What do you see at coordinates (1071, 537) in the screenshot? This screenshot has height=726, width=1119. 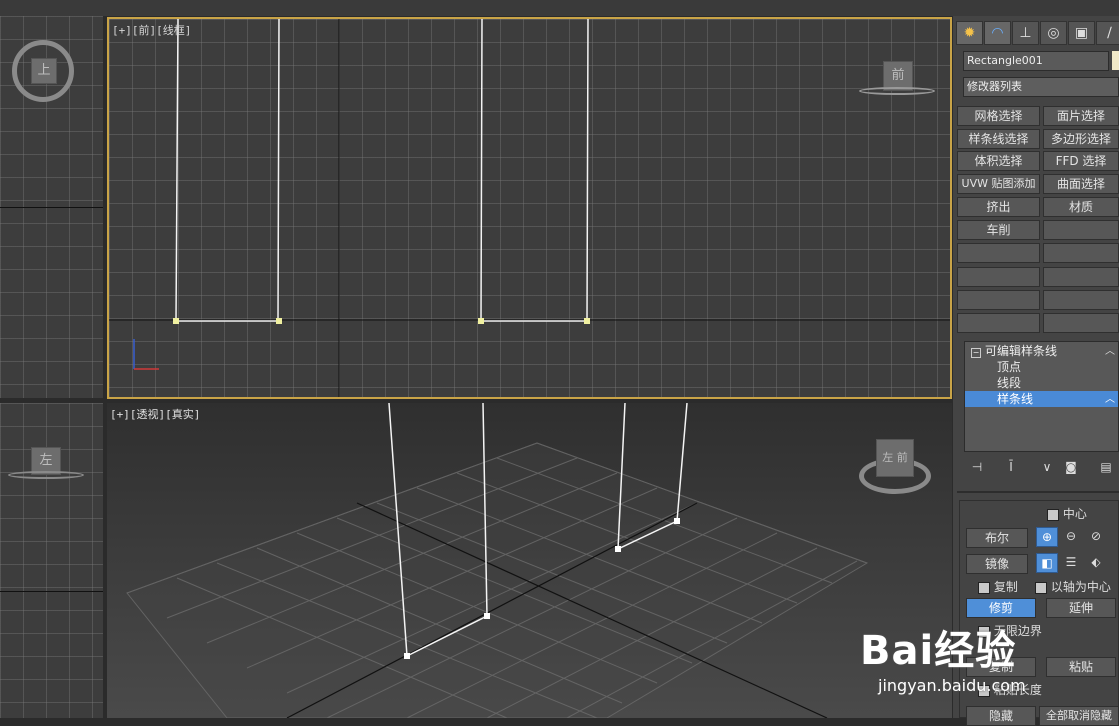 I see `subtract-icon: ⊖` at bounding box center [1071, 537].